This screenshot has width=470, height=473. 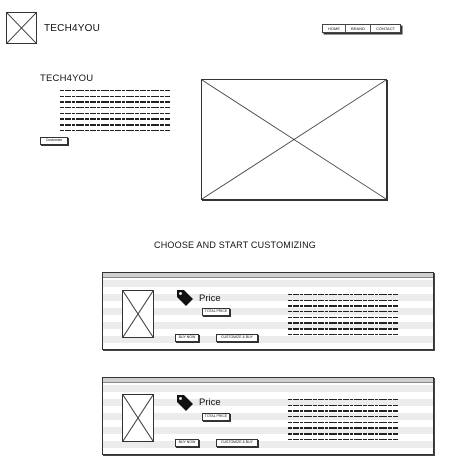 I want to click on top-nav: HOME BRAND CONTACT, so click(x=362, y=28).